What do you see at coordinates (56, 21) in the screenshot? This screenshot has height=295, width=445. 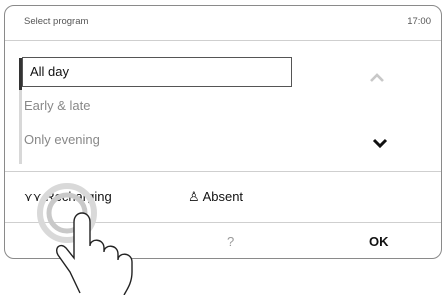 I see `screen-title: Select program` at bounding box center [56, 21].